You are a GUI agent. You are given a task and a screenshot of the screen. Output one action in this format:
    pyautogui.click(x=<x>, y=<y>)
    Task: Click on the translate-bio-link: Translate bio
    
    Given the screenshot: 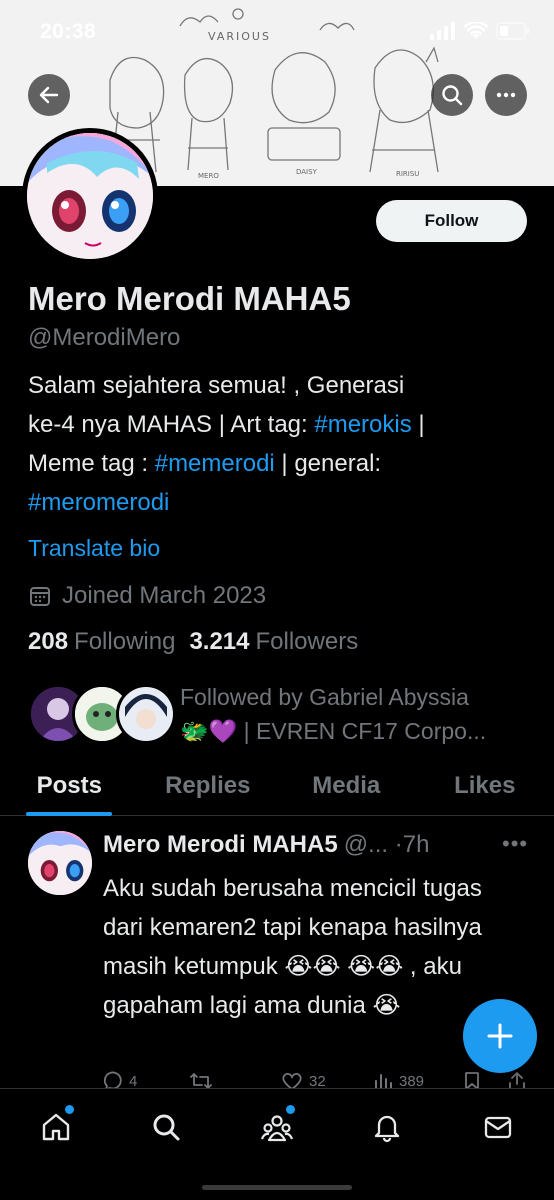 What is the action you would take?
    pyautogui.click(x=94, y=548)
    